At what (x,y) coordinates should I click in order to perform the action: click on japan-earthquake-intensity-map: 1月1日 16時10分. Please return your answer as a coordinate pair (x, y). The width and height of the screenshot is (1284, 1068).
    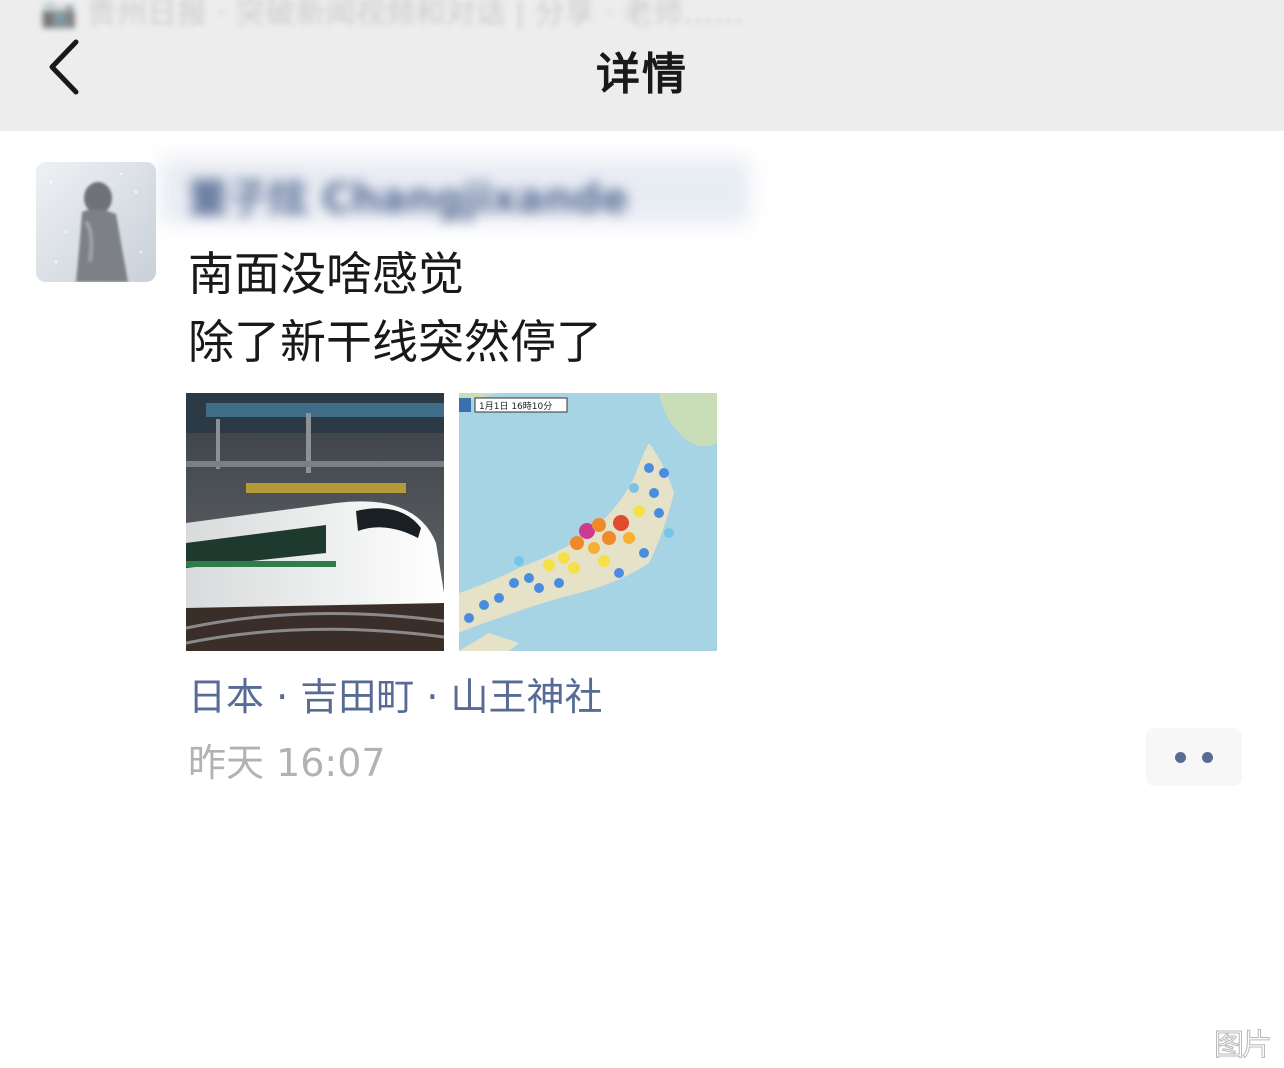
    Looking at the image, I should click on (588, 522).